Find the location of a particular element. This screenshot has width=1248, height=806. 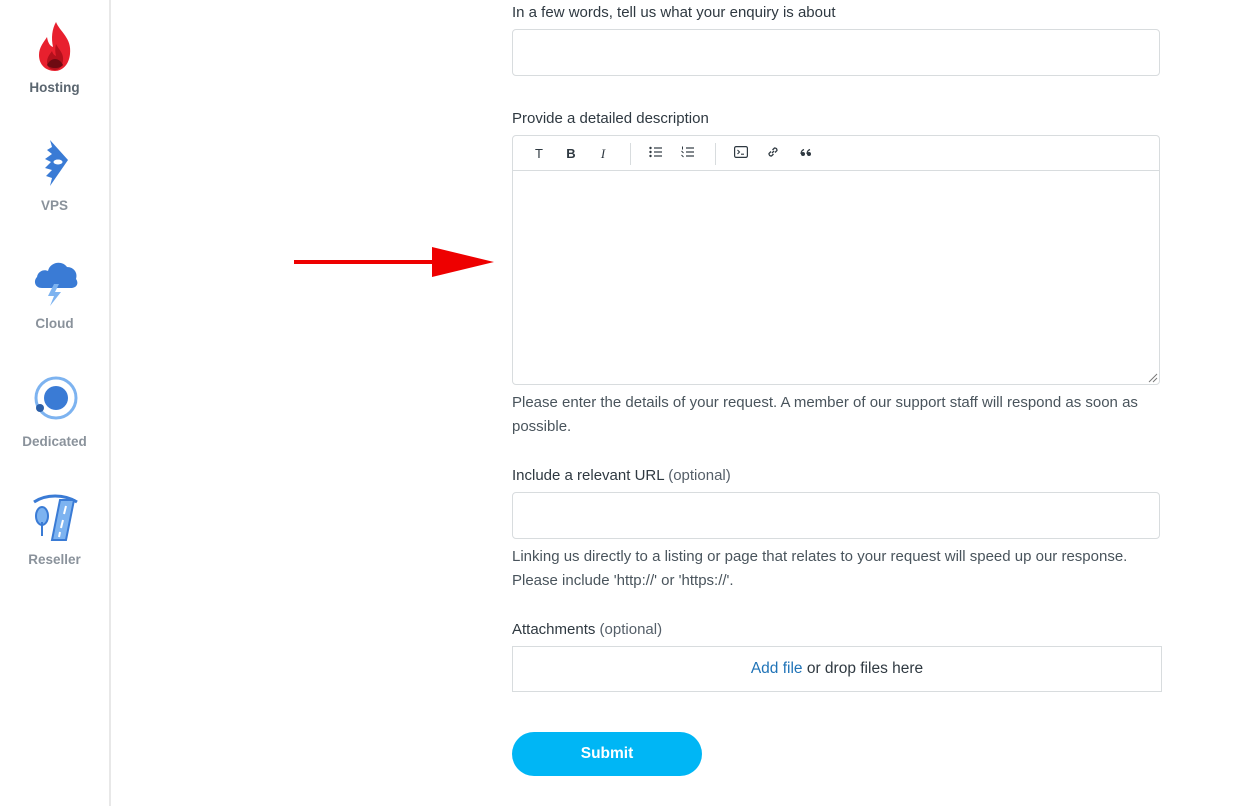

sidebar: Hosting VPS Cloud Dedicated Reseller is located at coordinates (55, 403).